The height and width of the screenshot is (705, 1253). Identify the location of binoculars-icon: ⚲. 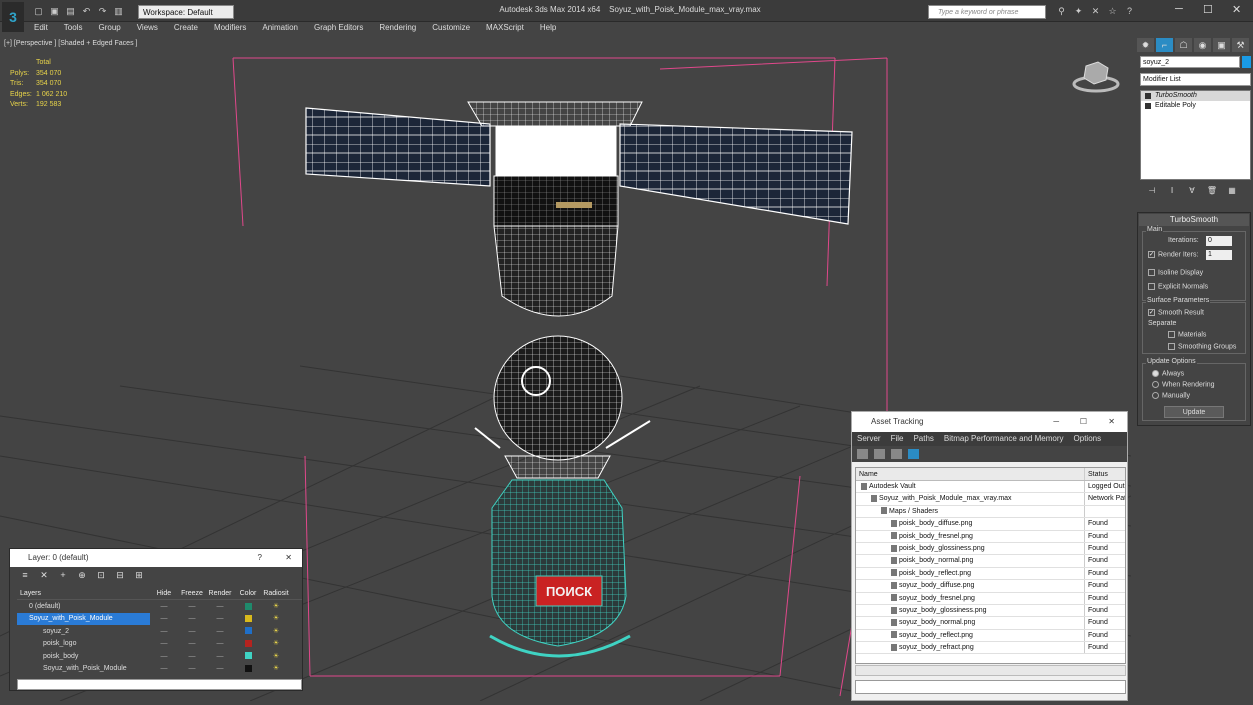
(1061, 11).